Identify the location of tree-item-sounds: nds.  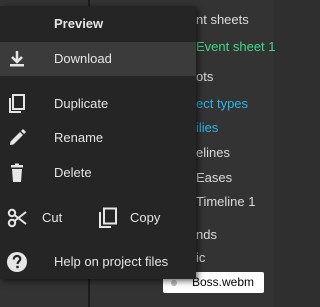
(206, 234).